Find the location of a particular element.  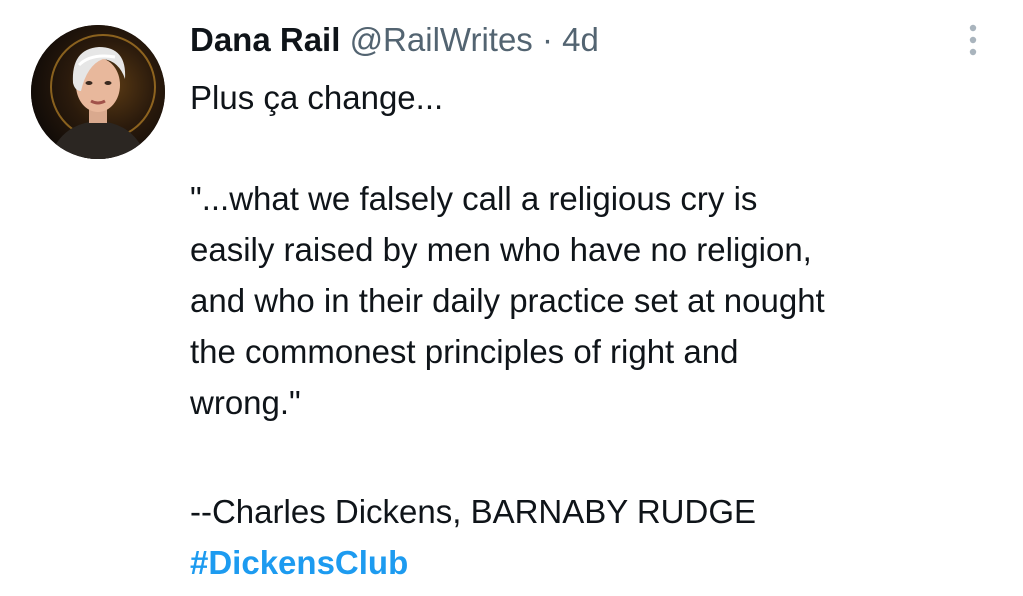

avatar-image is located at coordinates (98, 92).